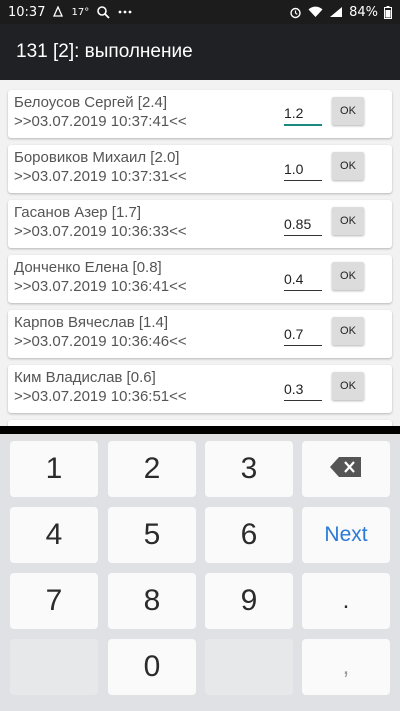 The width and height of the screenshot is (400, 711). What do you see at coordinates (346, 667) in the screenshot?
I see `comma-key: ,` at bounding box center [346, 667].